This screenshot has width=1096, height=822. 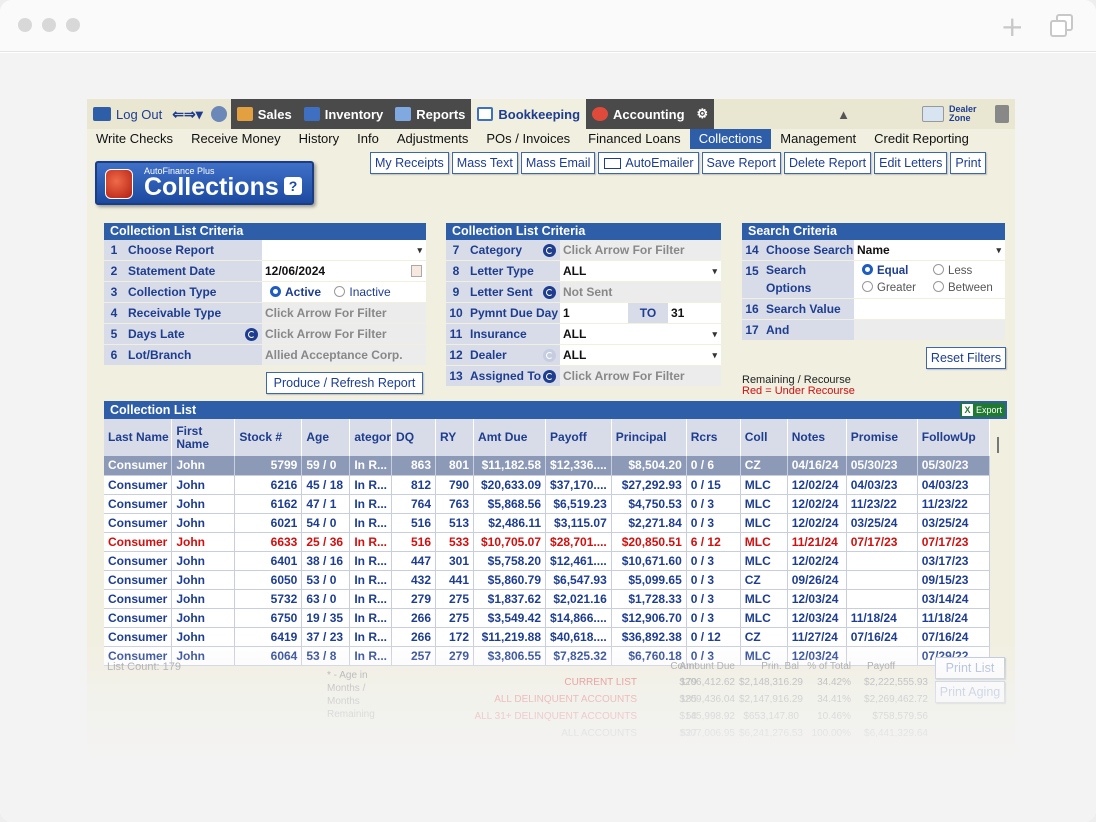 What do you see at coordinates (344, 250) in the screenshot?
I see `choose-report-select: ▾` at bounding box center [344, 250].